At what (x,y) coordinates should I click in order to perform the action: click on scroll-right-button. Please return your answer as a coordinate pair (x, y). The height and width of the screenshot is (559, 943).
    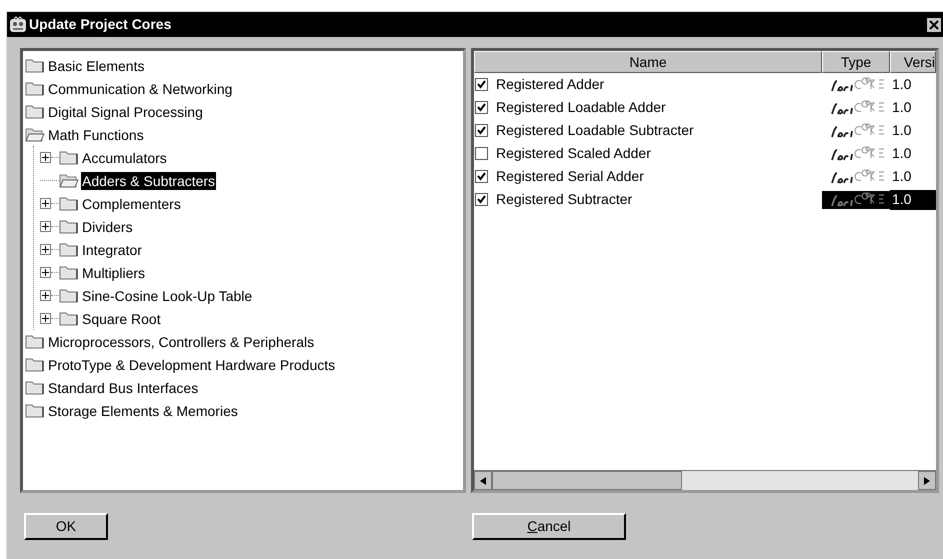
    Looking at the image, I should click on (927, 480).